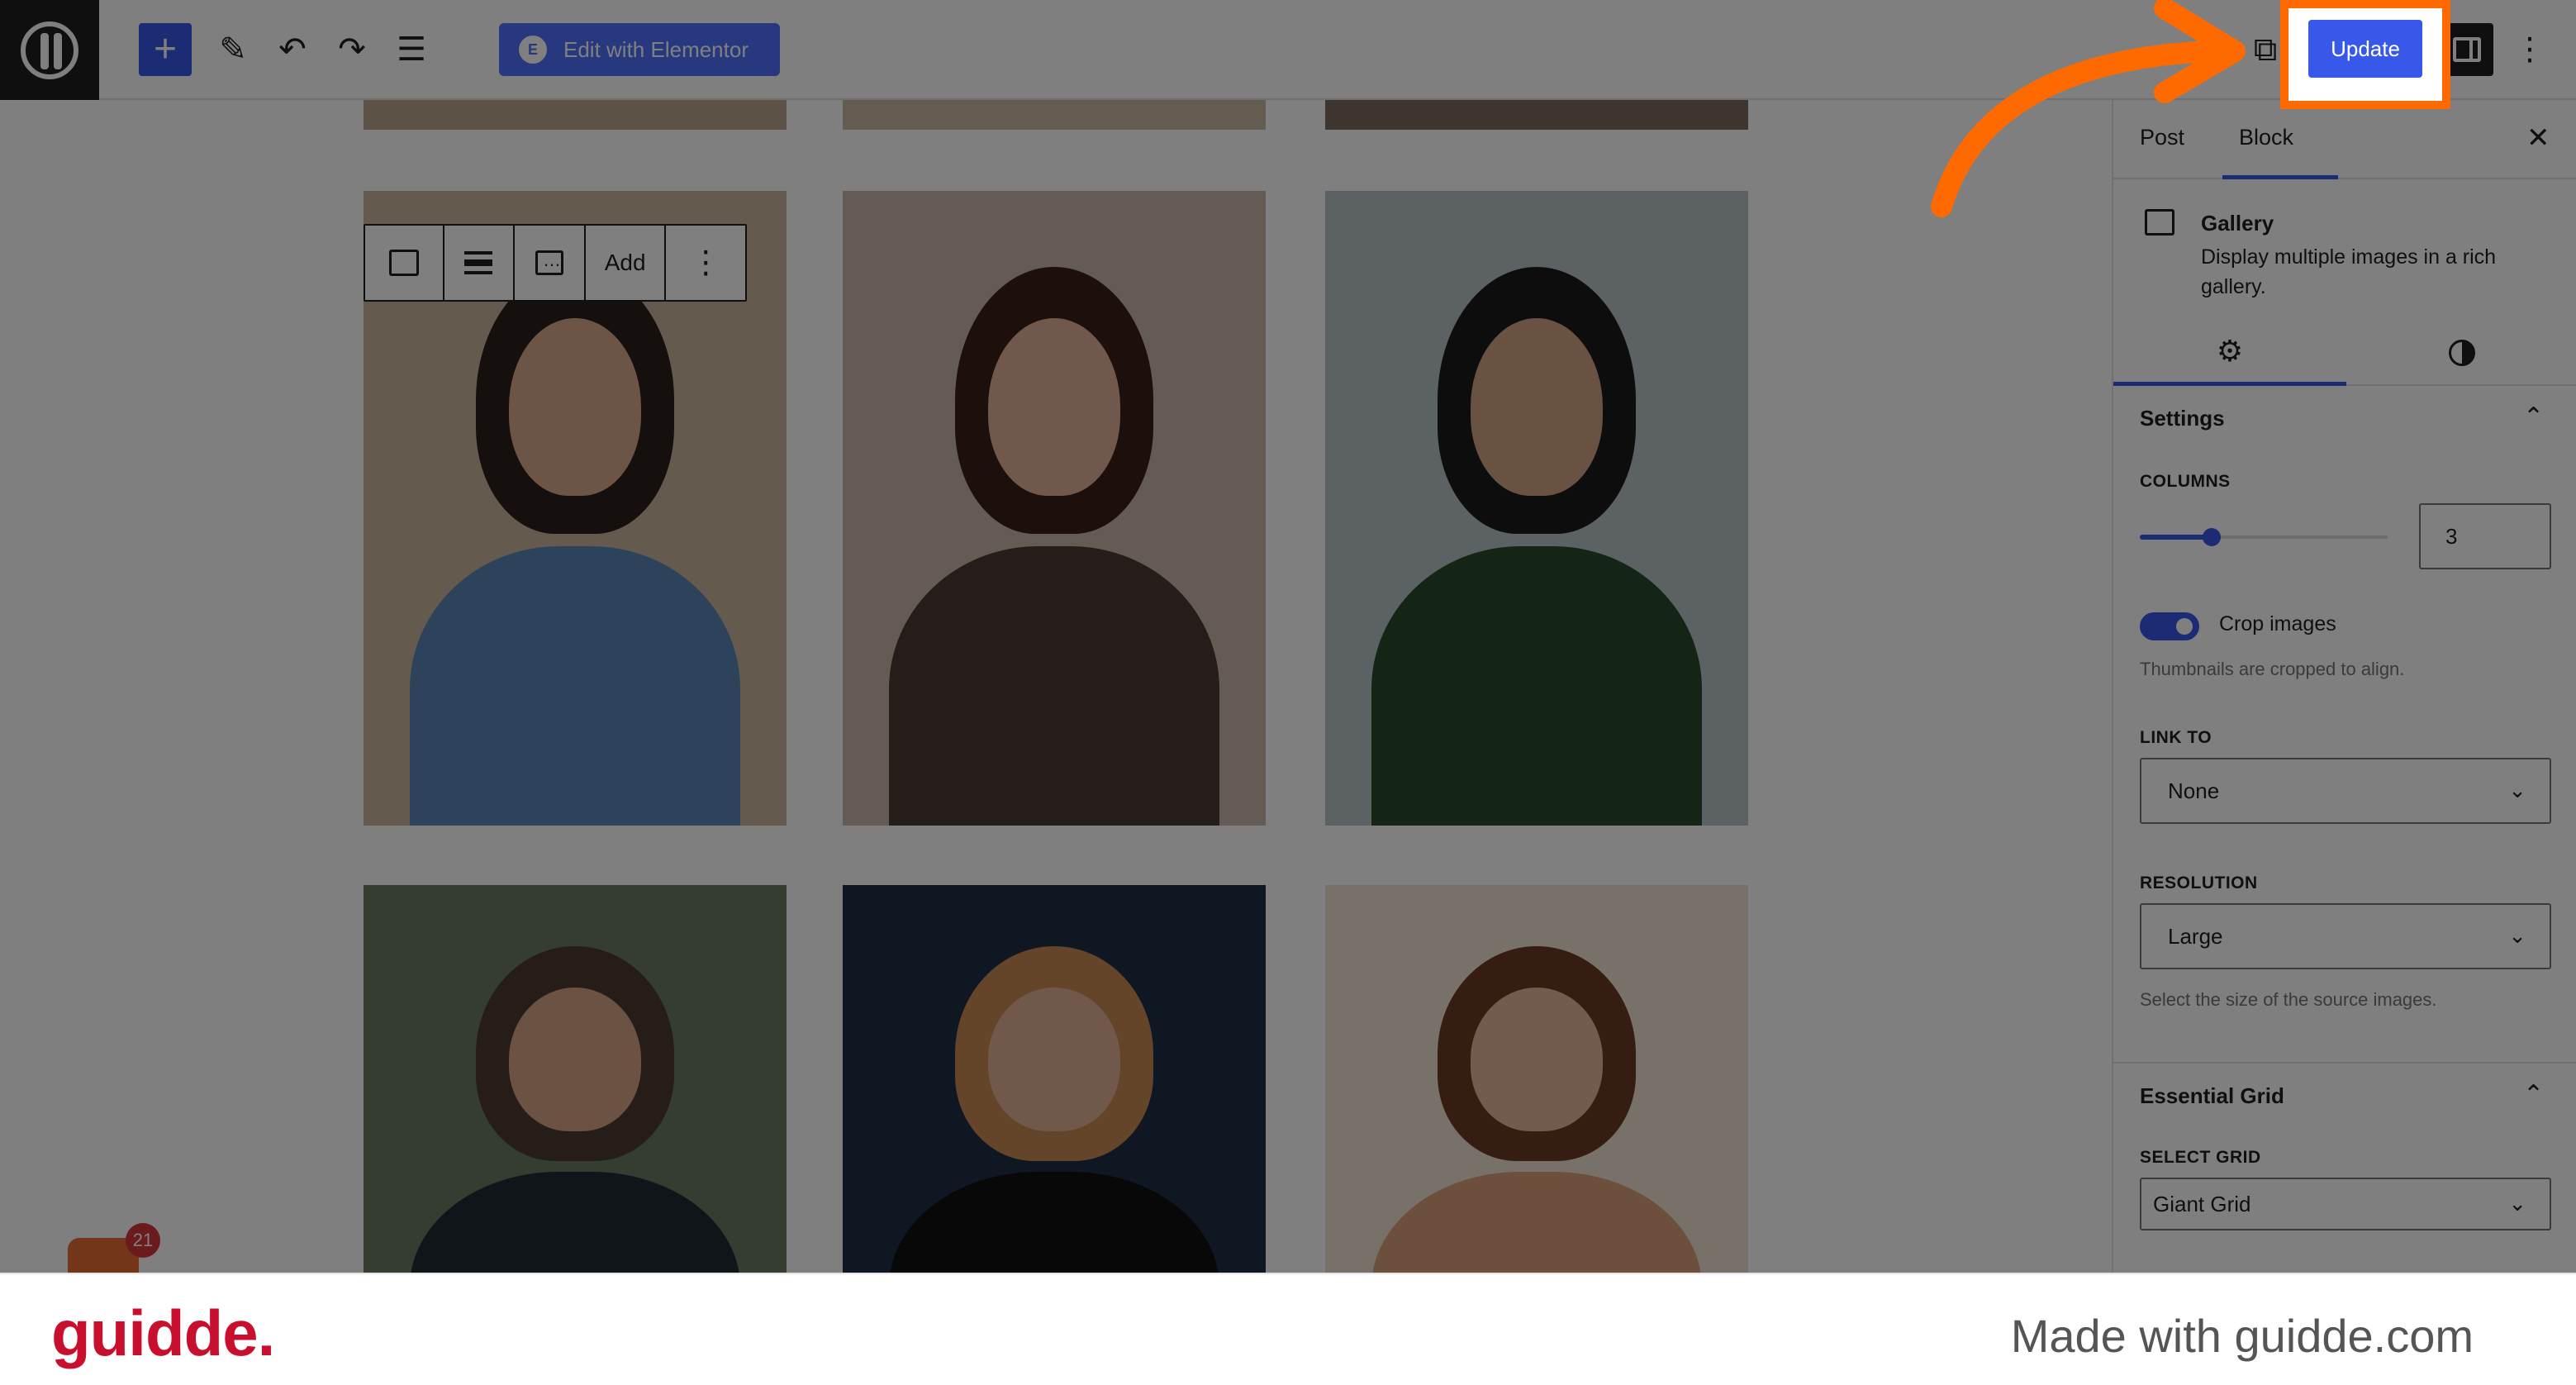  I want to click on add-images-button: Add, so click(626, 263).